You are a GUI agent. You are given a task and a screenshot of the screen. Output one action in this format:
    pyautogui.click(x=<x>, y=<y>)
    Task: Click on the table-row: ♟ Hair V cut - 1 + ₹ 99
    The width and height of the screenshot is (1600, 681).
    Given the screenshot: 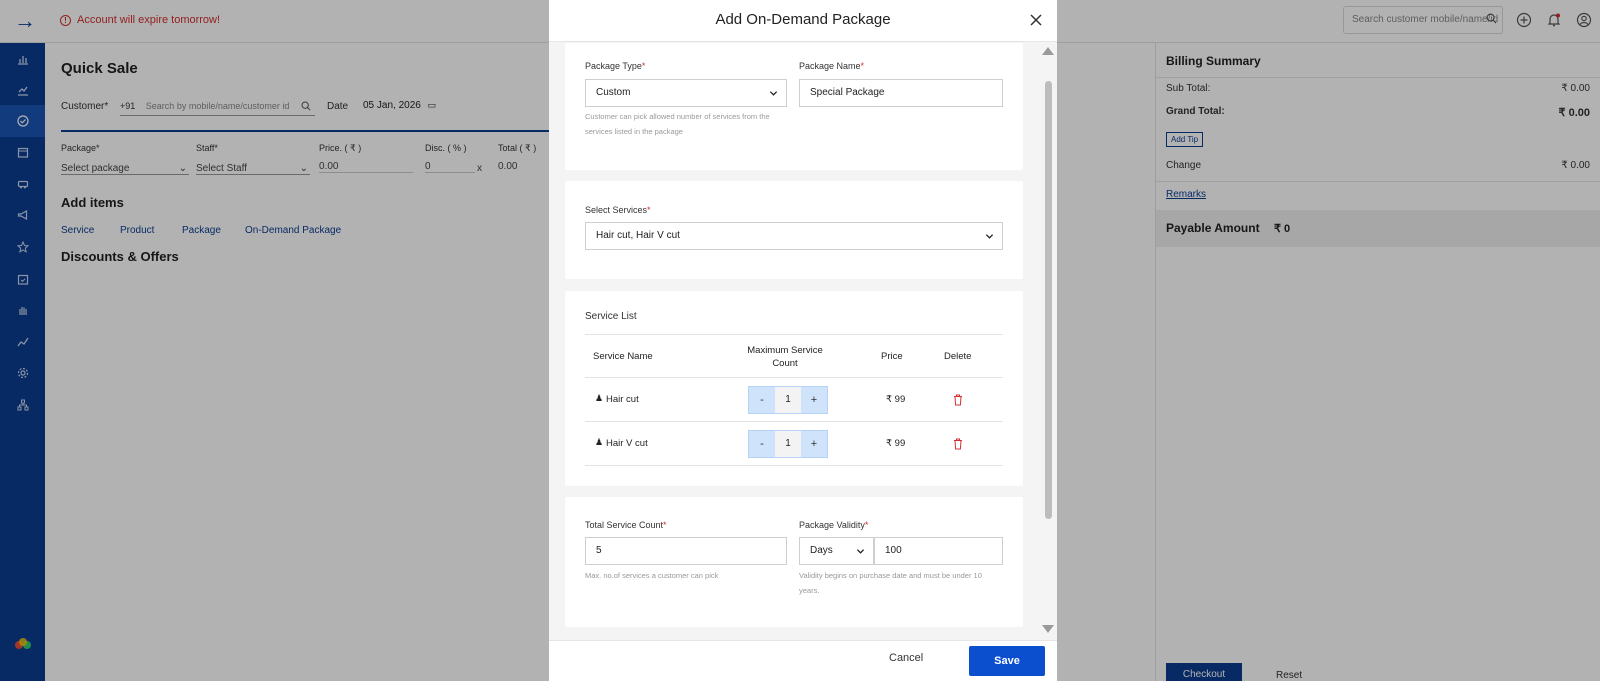 What is the action you would take?
    pyautogui.click(x=794, y=444)
    